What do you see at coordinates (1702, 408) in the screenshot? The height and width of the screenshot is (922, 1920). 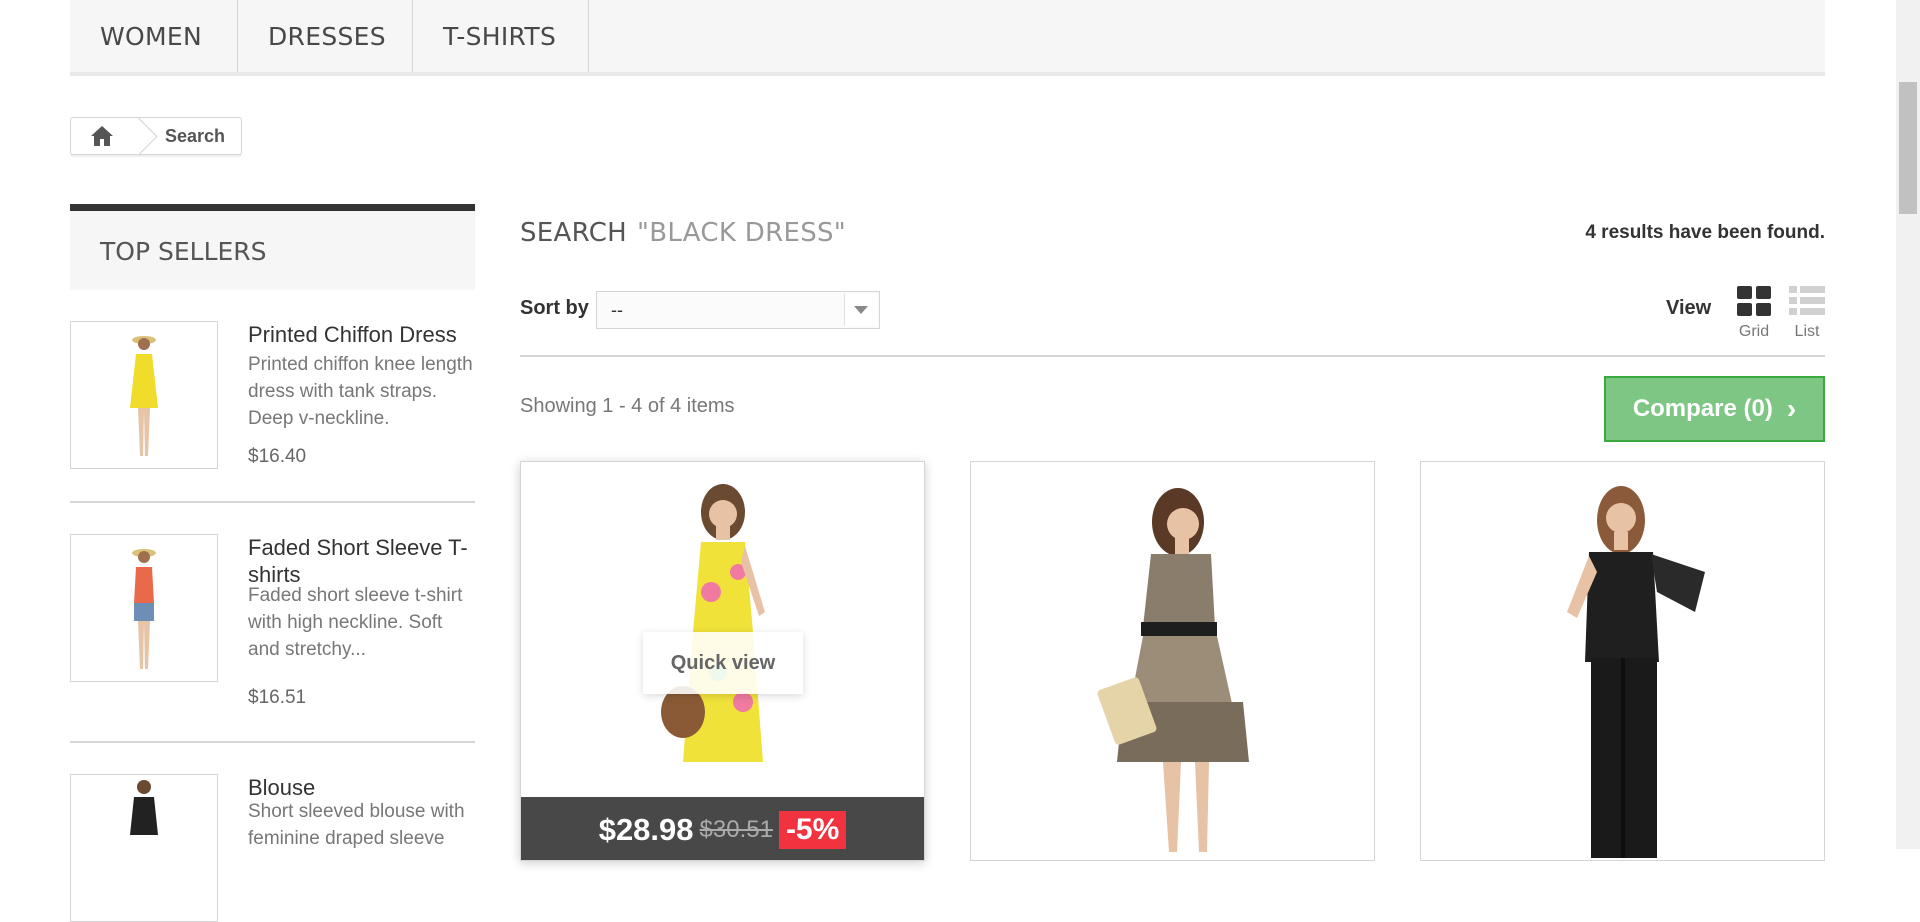 I see `compare-label: Compare (0)` at bounding box center [1702, 408].